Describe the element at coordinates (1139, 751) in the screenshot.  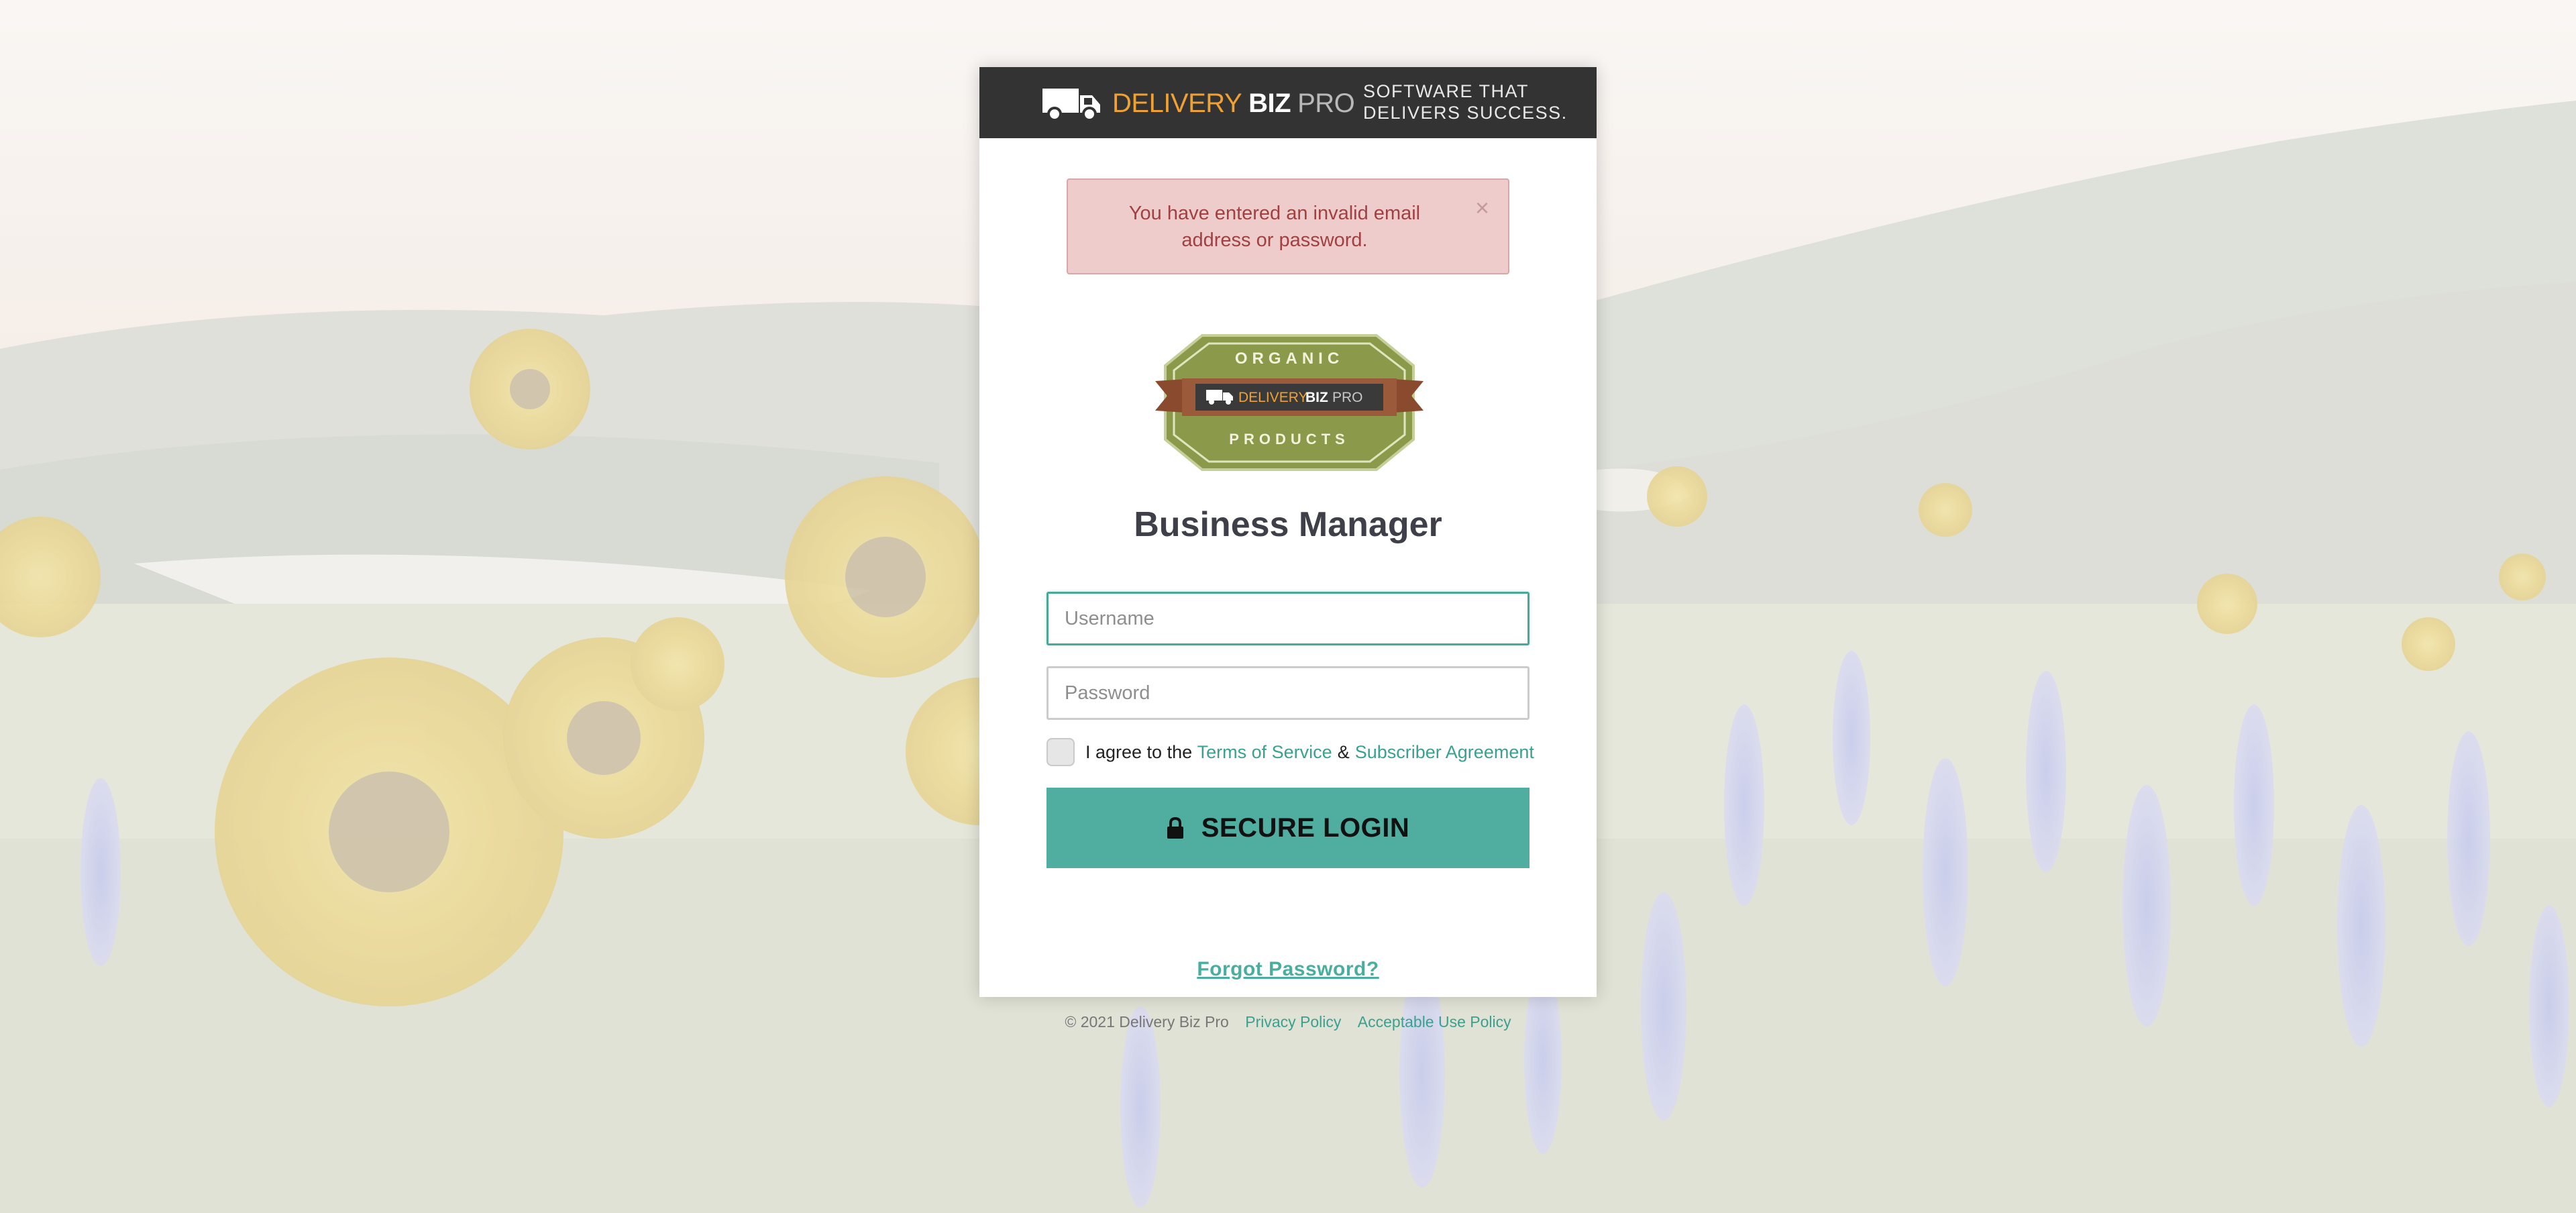
I see `agree-text: I agree to the` at that location.